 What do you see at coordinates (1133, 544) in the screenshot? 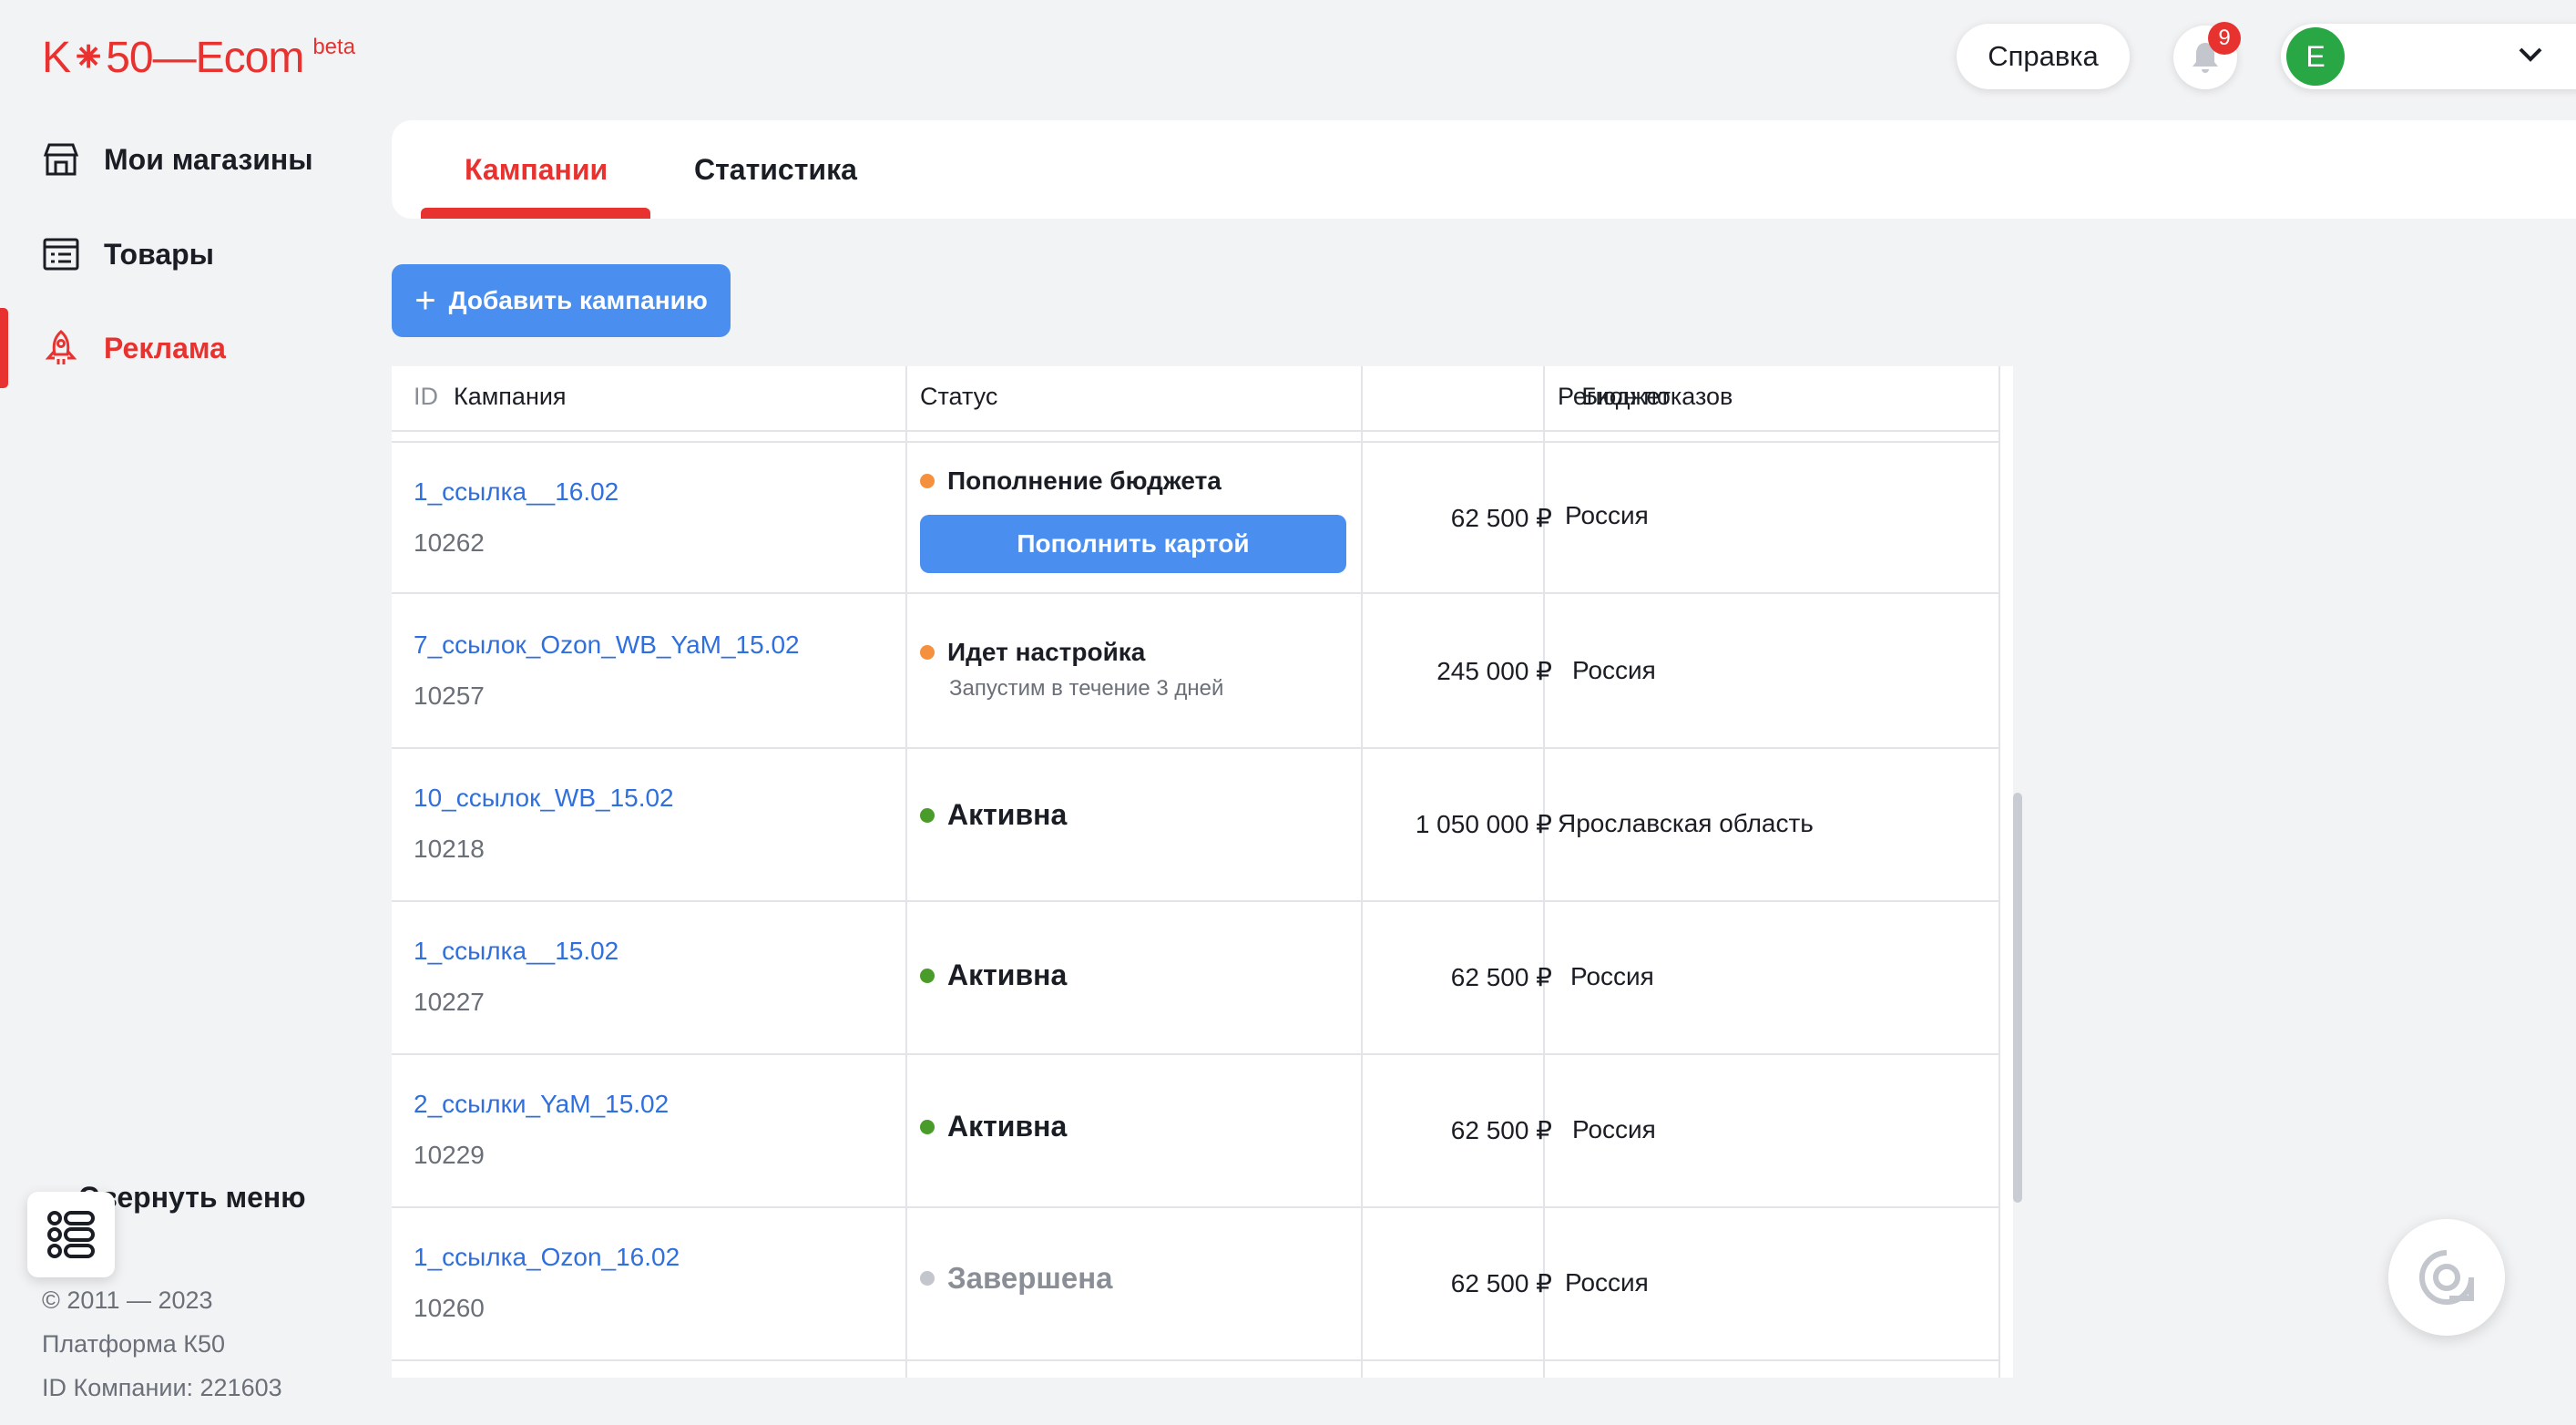
I see `top-up-card-button: Пополнить картой` at bounding box center [1133, 544].